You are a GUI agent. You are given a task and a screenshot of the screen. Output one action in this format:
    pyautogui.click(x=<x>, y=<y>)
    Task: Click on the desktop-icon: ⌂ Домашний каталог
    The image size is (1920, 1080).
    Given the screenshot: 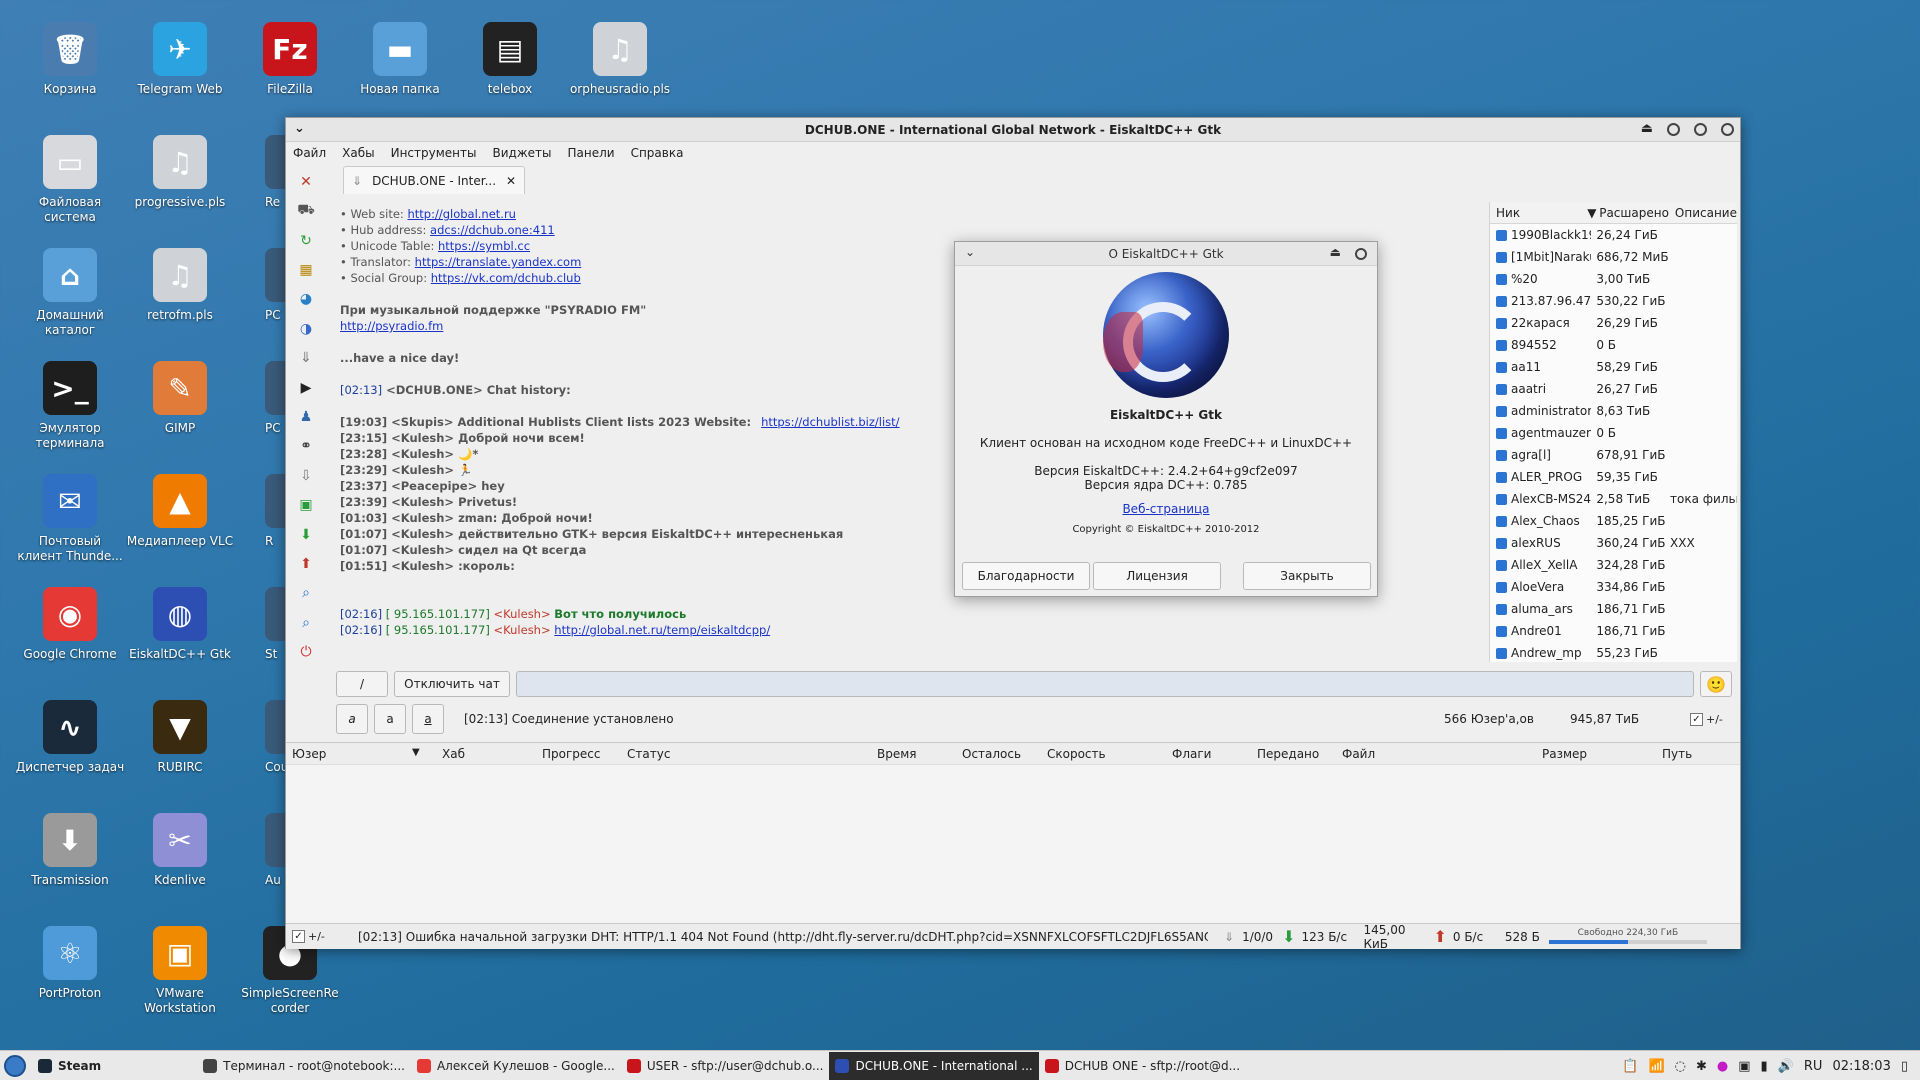 What is the action you would take?
    pyautogui.click(x=70, y=293)
    